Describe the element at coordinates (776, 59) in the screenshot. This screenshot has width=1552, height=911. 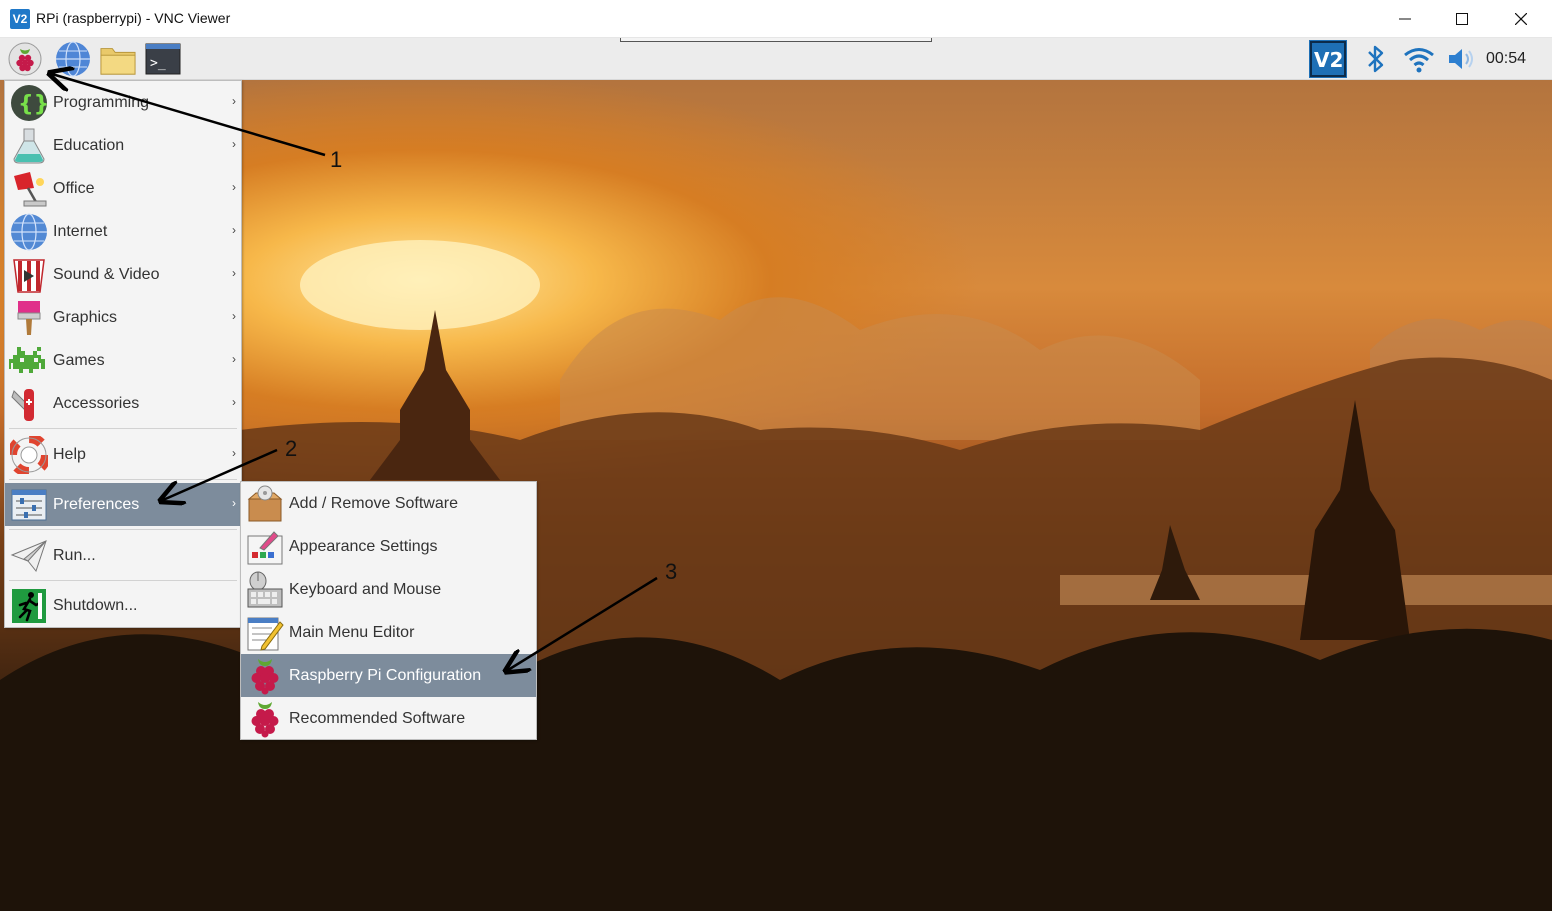
I see `top-panel: >_ V2 00:54` at that location.